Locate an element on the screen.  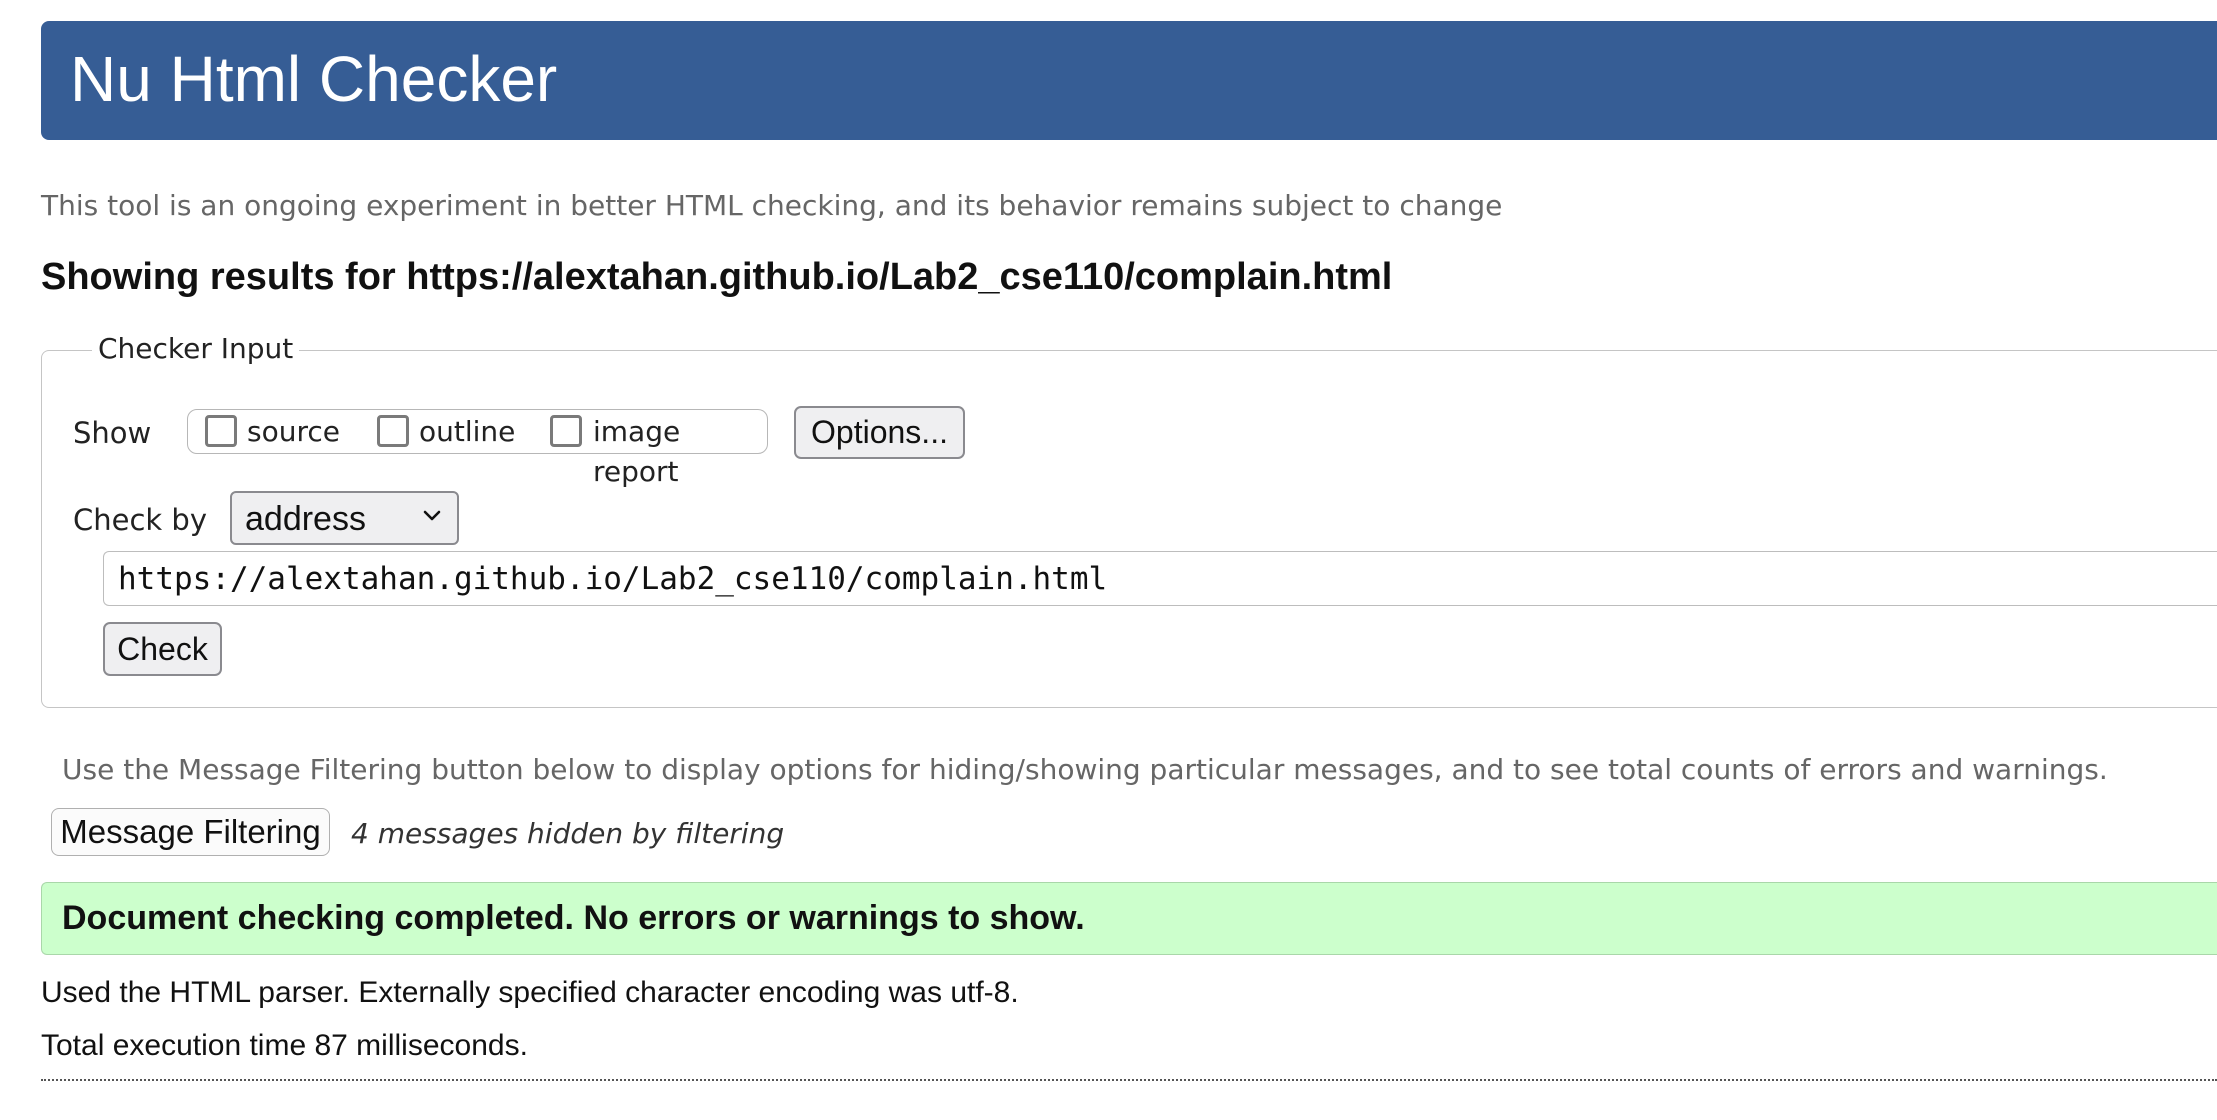
outline-checkbox is located at coordinates (393, 431).